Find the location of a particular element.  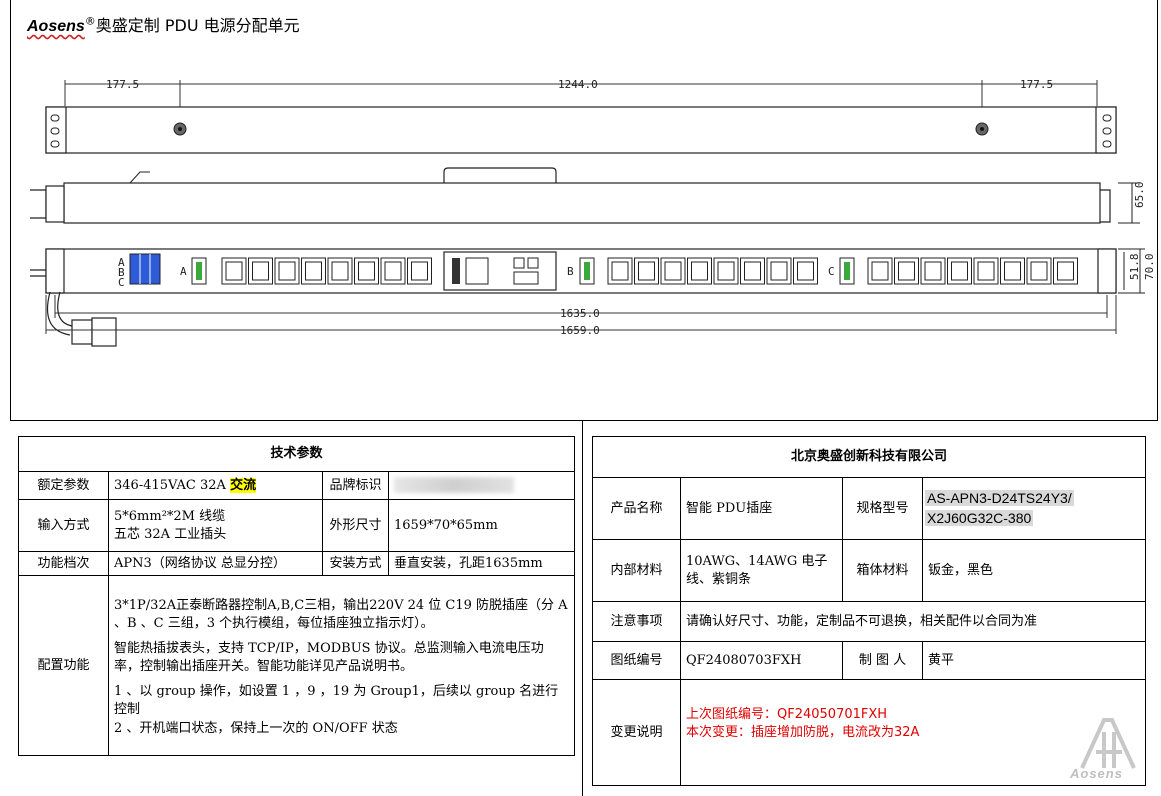

input-line2: 五芯 32A 工业插头 is located at coordinates (170, 534).